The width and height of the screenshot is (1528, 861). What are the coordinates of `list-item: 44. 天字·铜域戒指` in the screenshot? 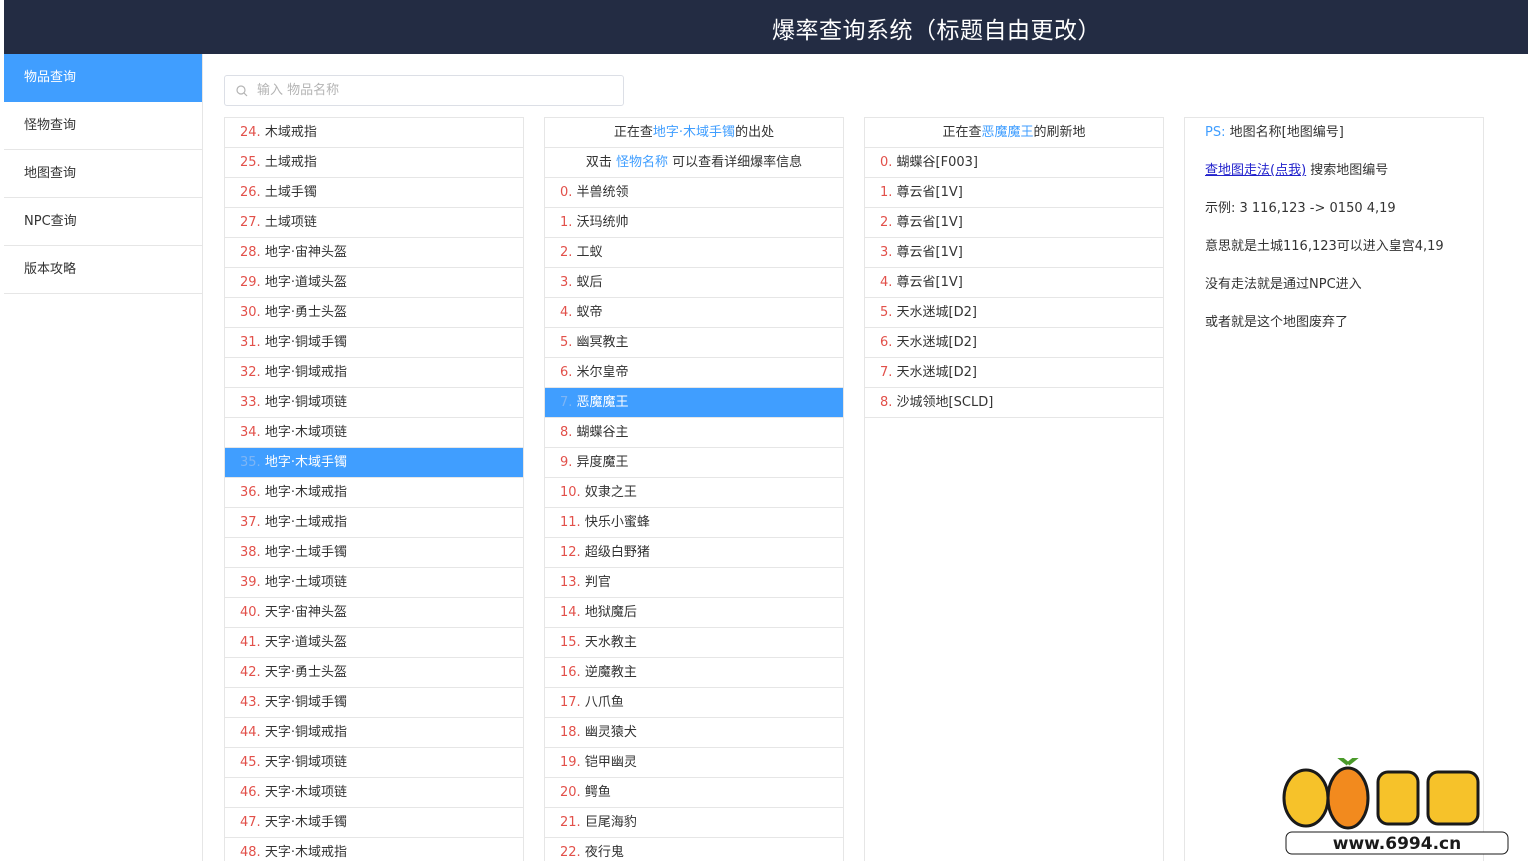 It's located at (374, 733).